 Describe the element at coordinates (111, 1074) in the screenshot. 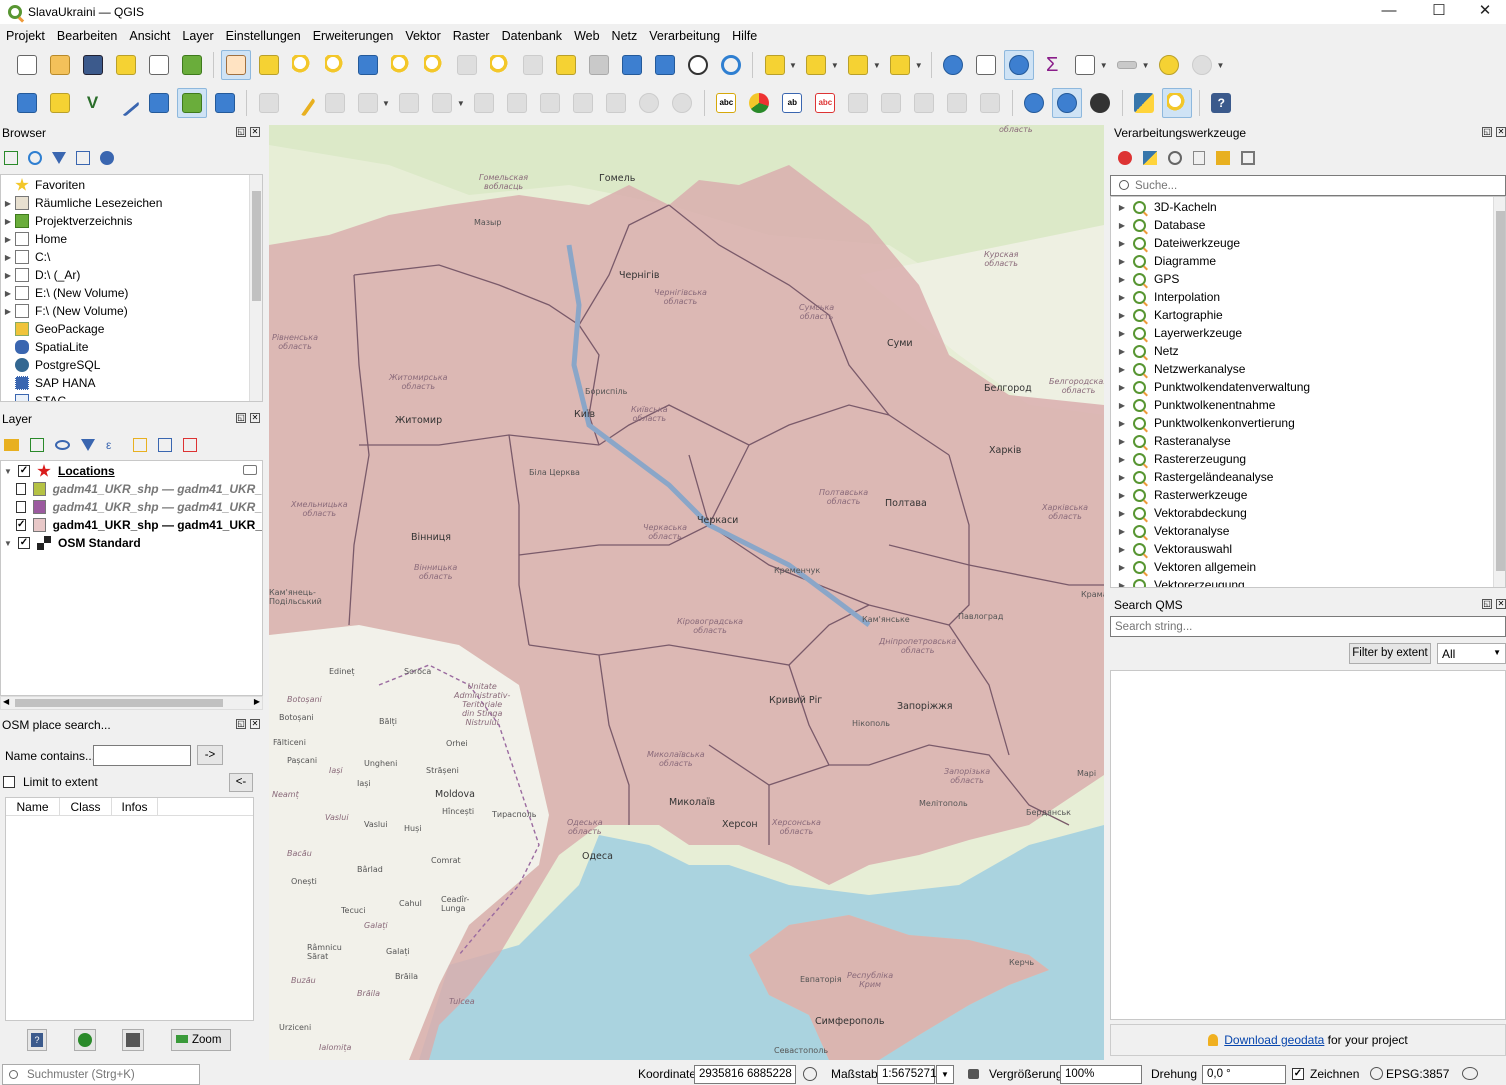

I see `locator-search-input` at that location.